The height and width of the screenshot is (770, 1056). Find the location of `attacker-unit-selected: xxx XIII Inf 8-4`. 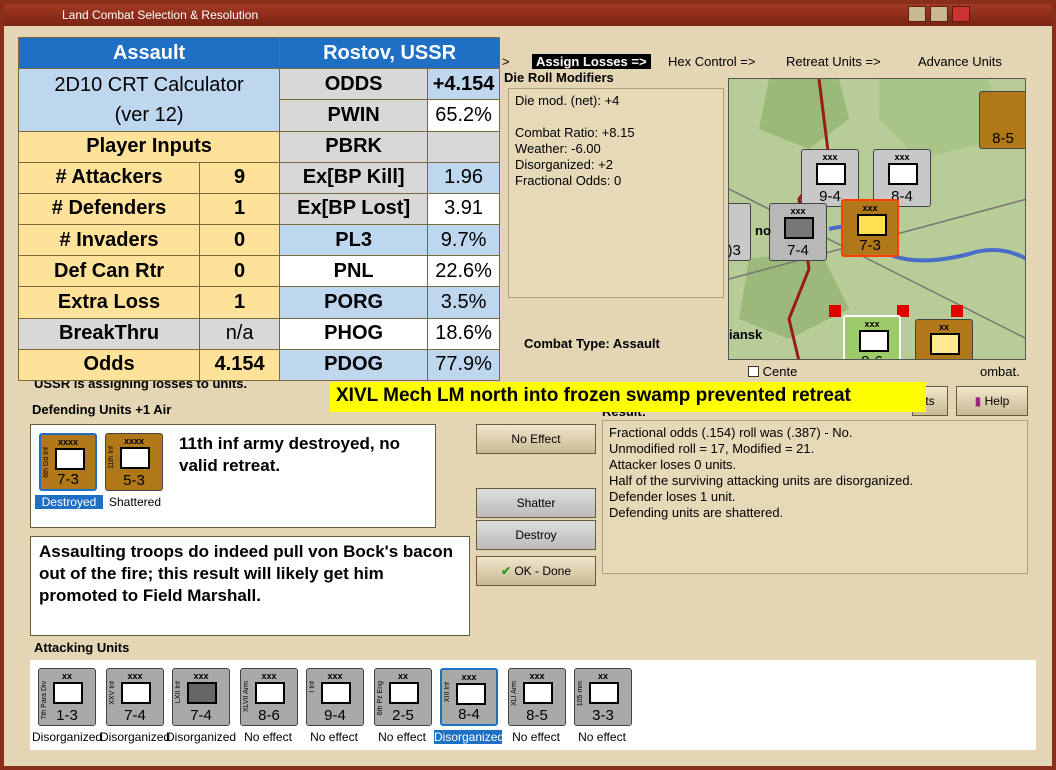

attacker-unit-selected: xxx XIII Inf 8-4 is located at coordinates (469, 697).